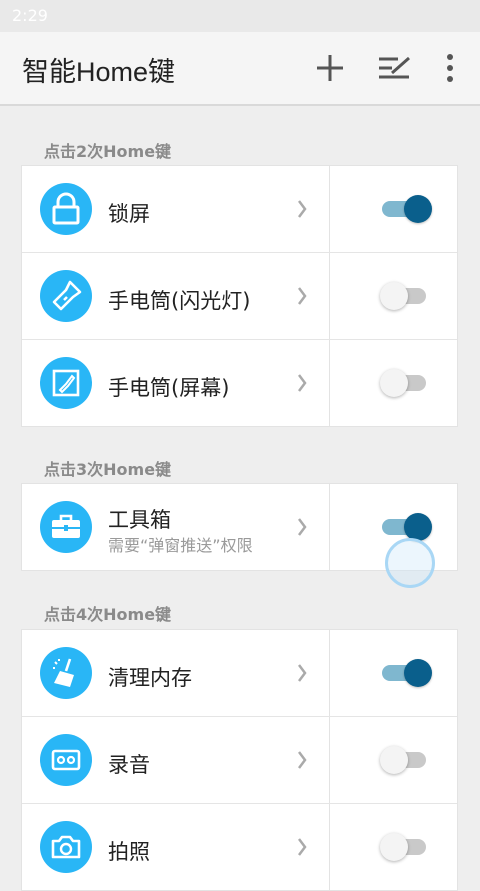 The image size is (480, 891). I want to click on section-header: 点击4次Home键, so click(108, 614).